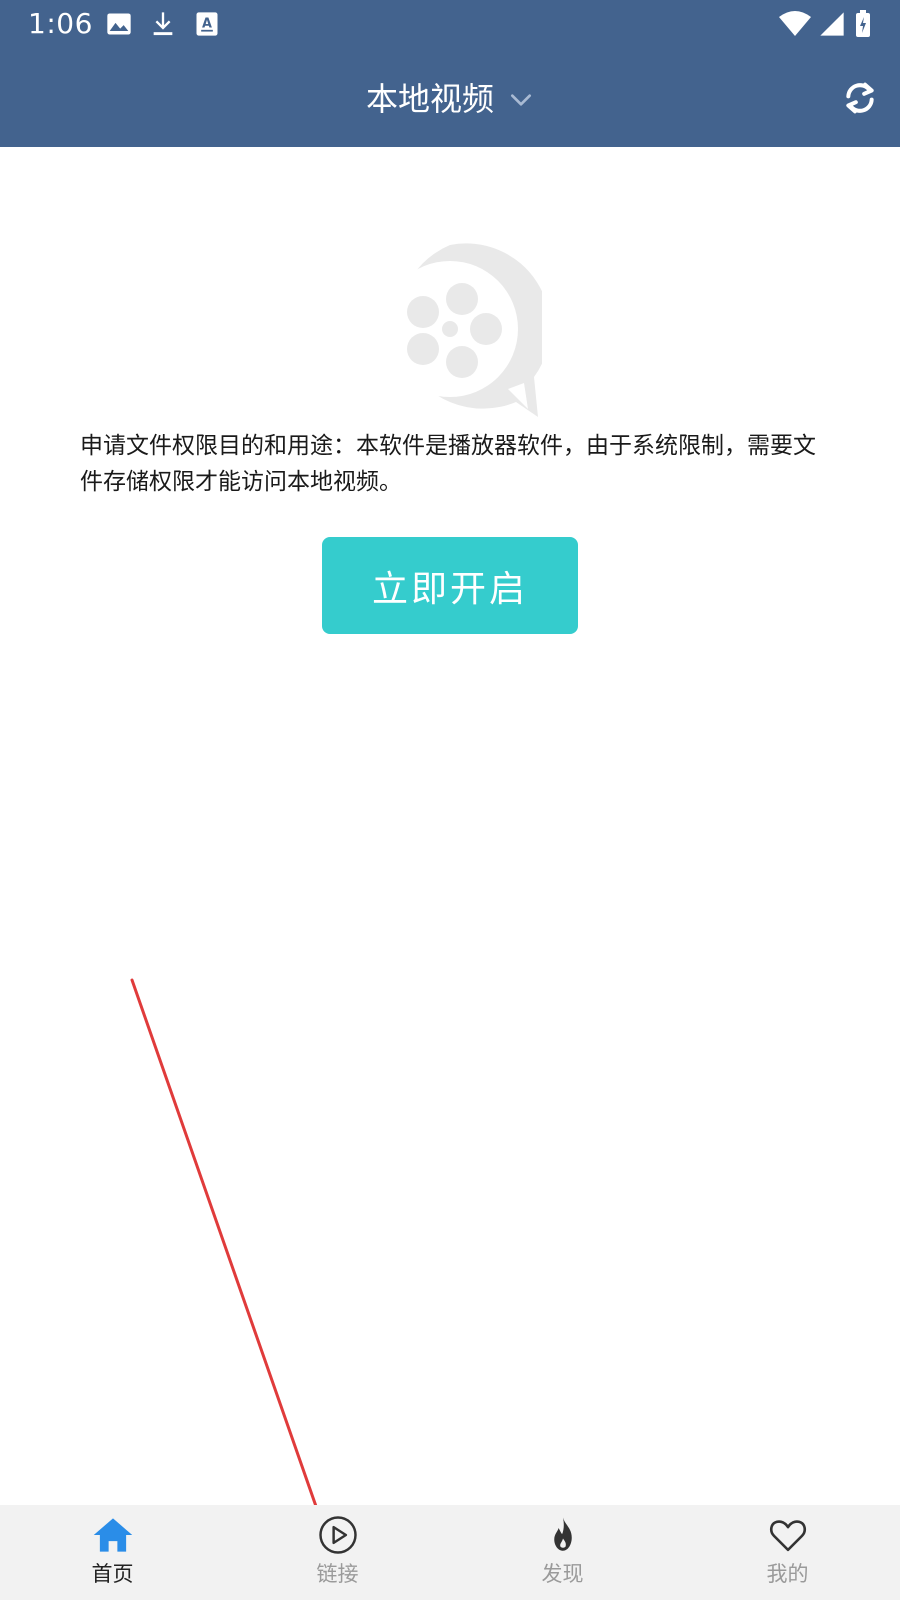 The image size is (900, 1600). I want to click on app-header: 本地视频, so click(450, 98).